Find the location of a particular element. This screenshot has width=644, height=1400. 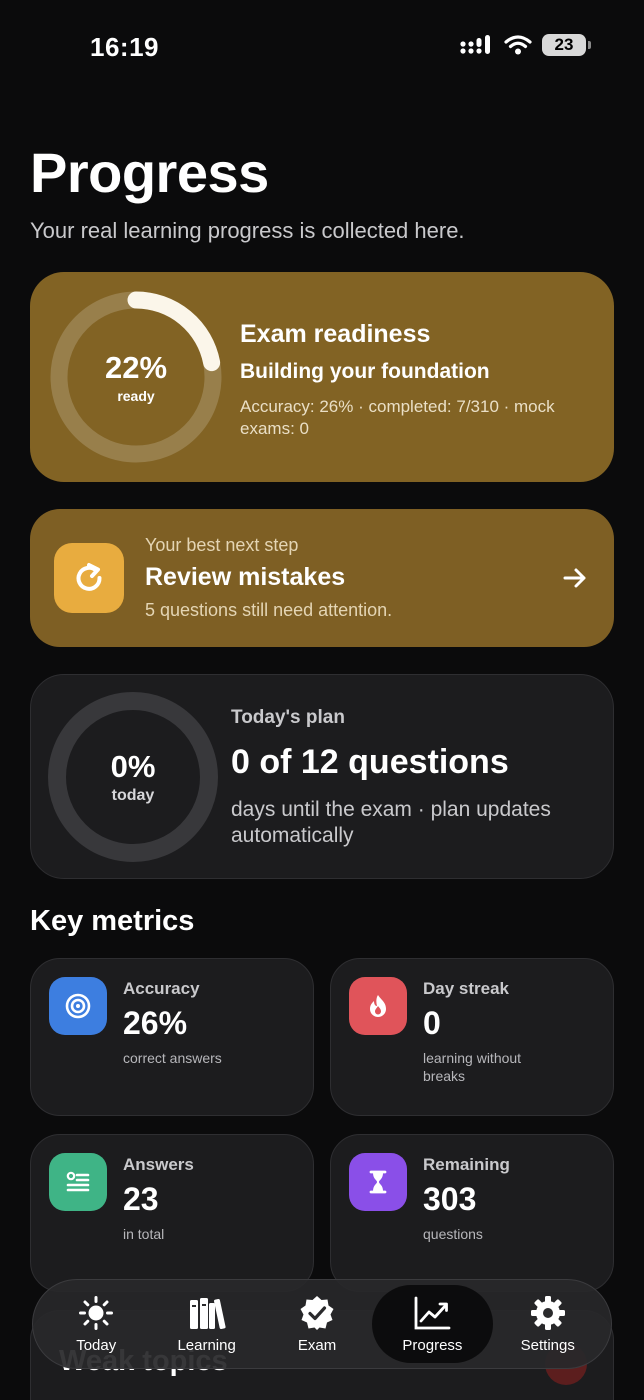

checklist-icon is located at coordinates (78, 1182).